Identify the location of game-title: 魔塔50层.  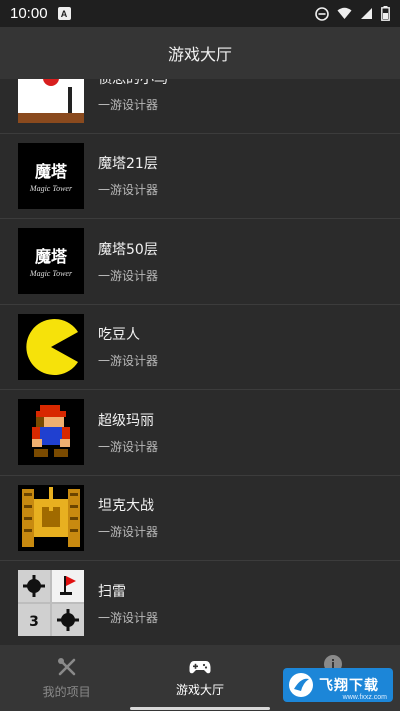
(128, 249).